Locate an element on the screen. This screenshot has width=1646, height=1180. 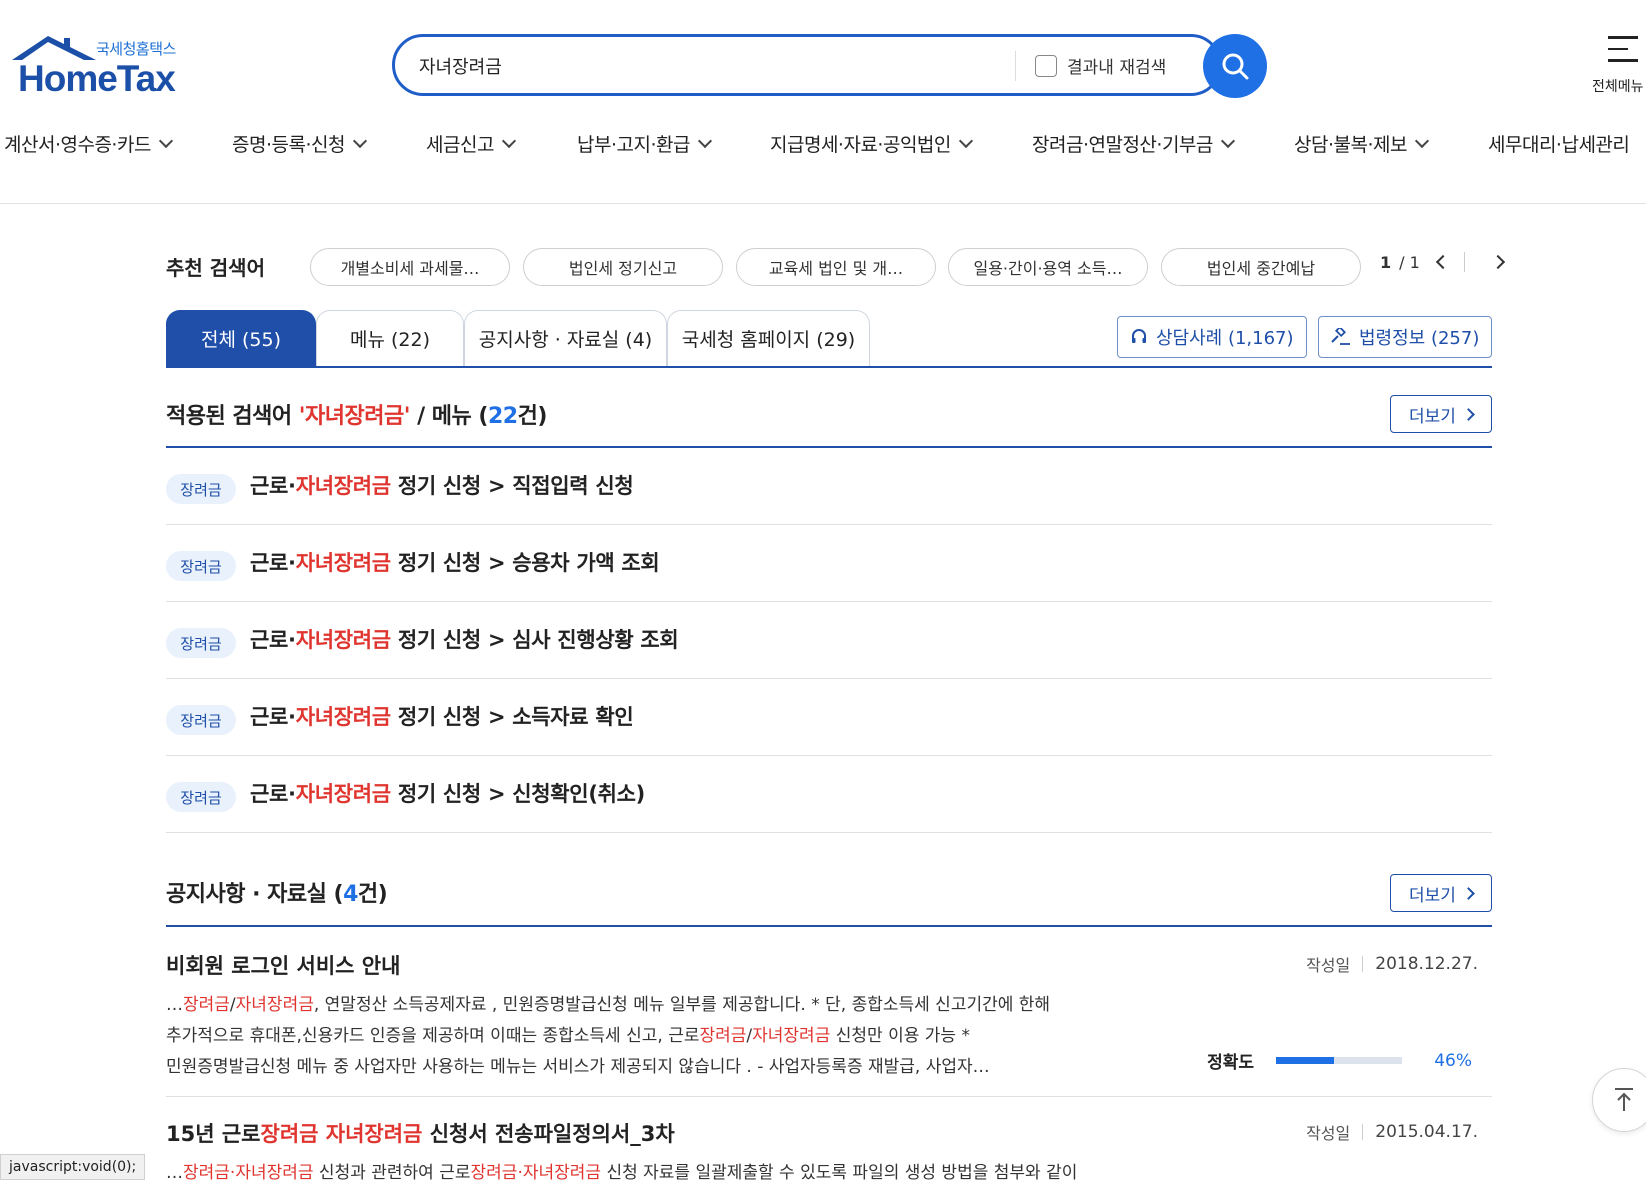
menu-link: 근로·자녀장려금 정기 신청 > 심사 진행상황 조회 is located at coordinates (464, 639).